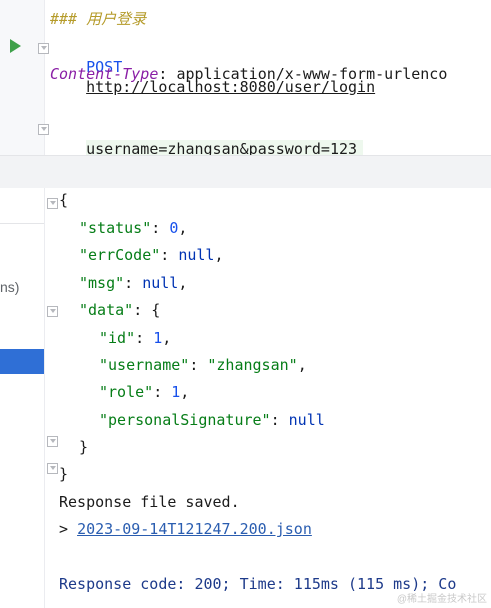 The width and height of the screenshot is (491, 608). I want to click on fold-data-end-icon, so click(52, 441).